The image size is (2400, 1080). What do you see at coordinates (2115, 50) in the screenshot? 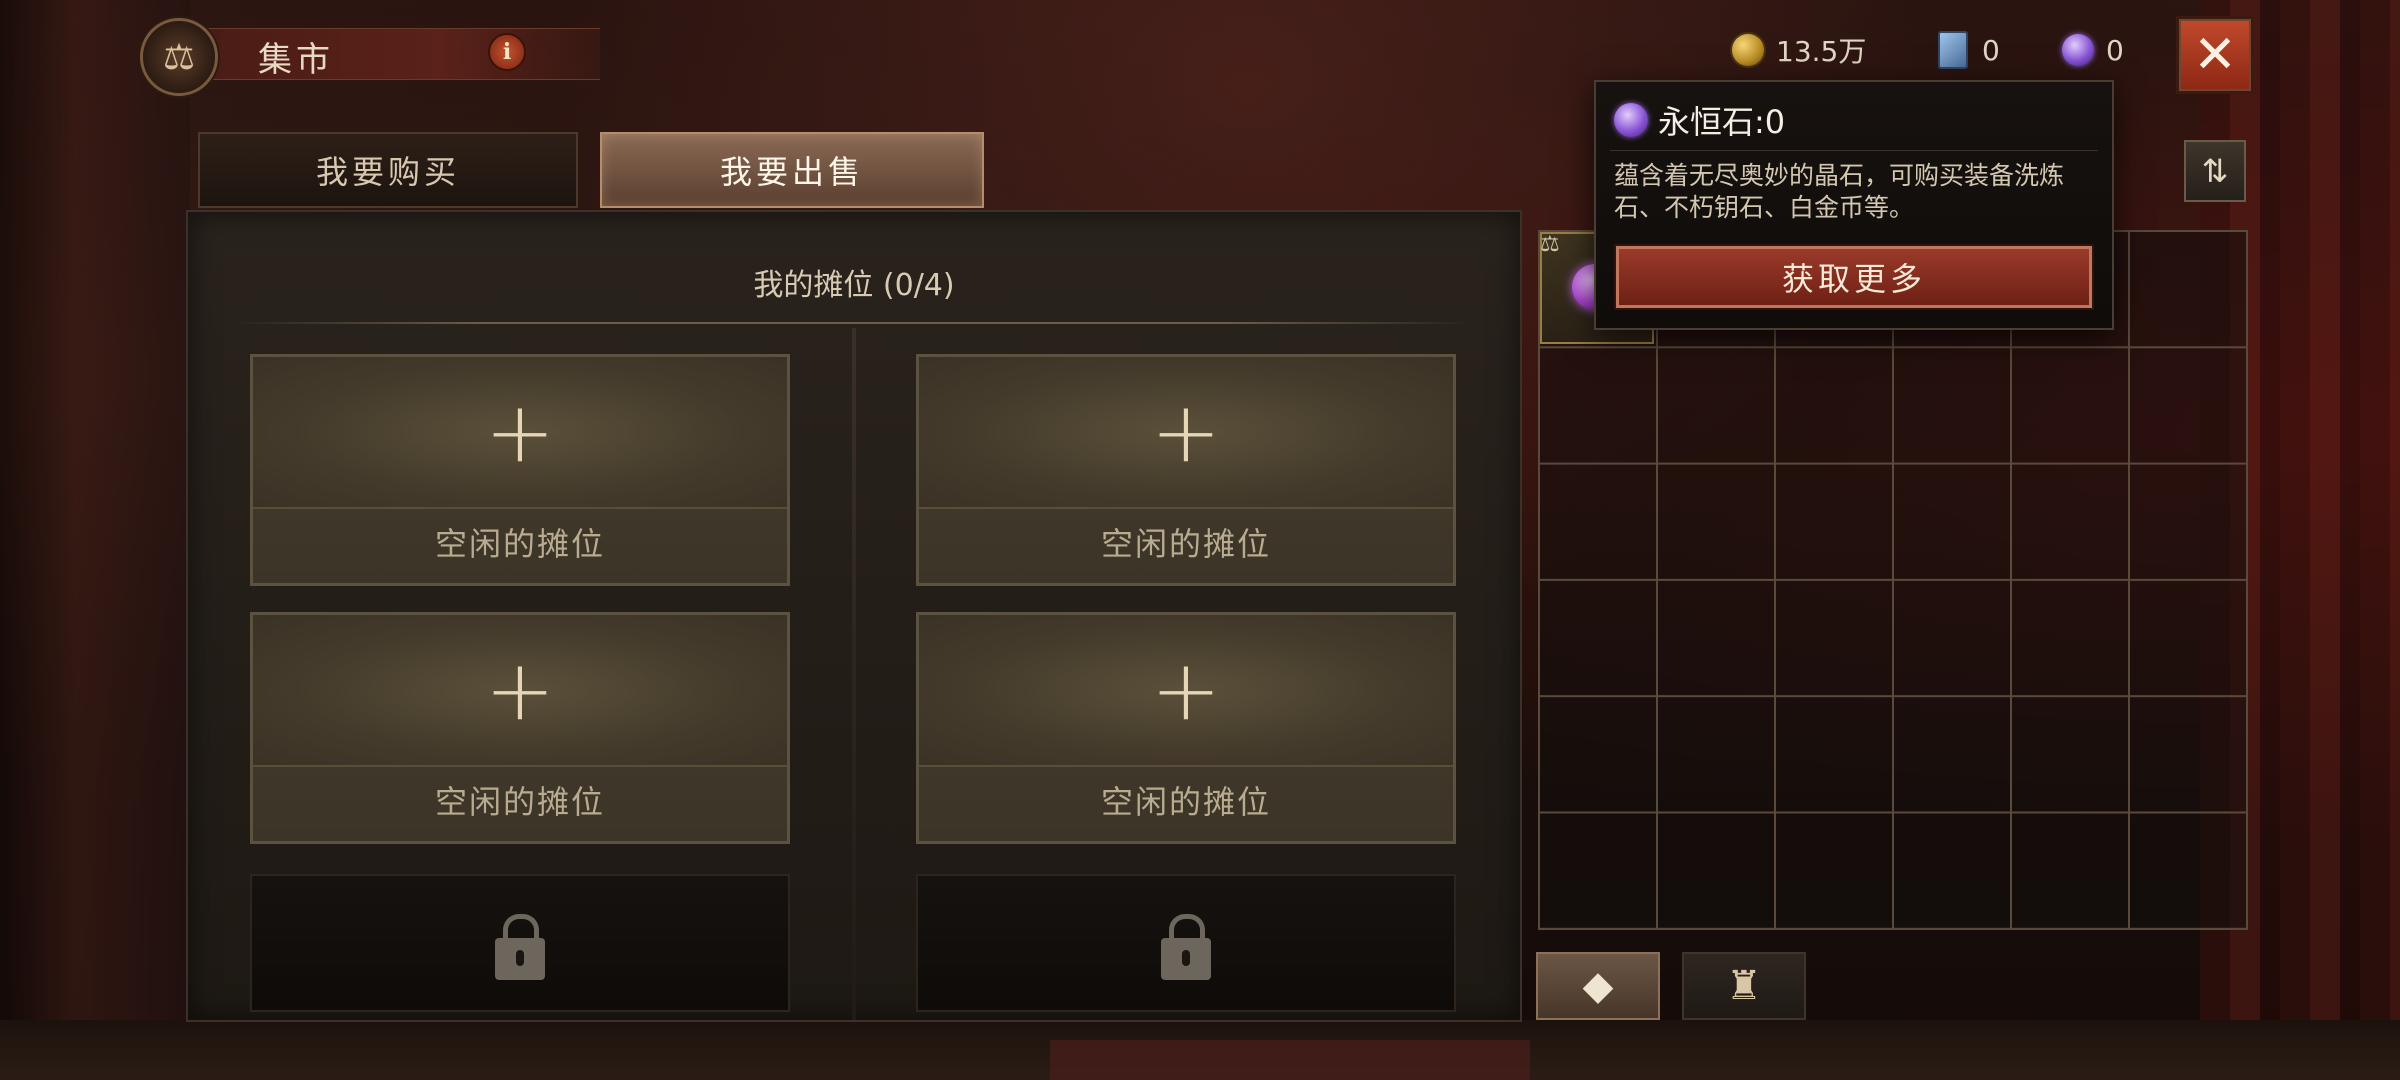
I see `eternal-stone-amount: 0` at bounding box center [2115, 50].